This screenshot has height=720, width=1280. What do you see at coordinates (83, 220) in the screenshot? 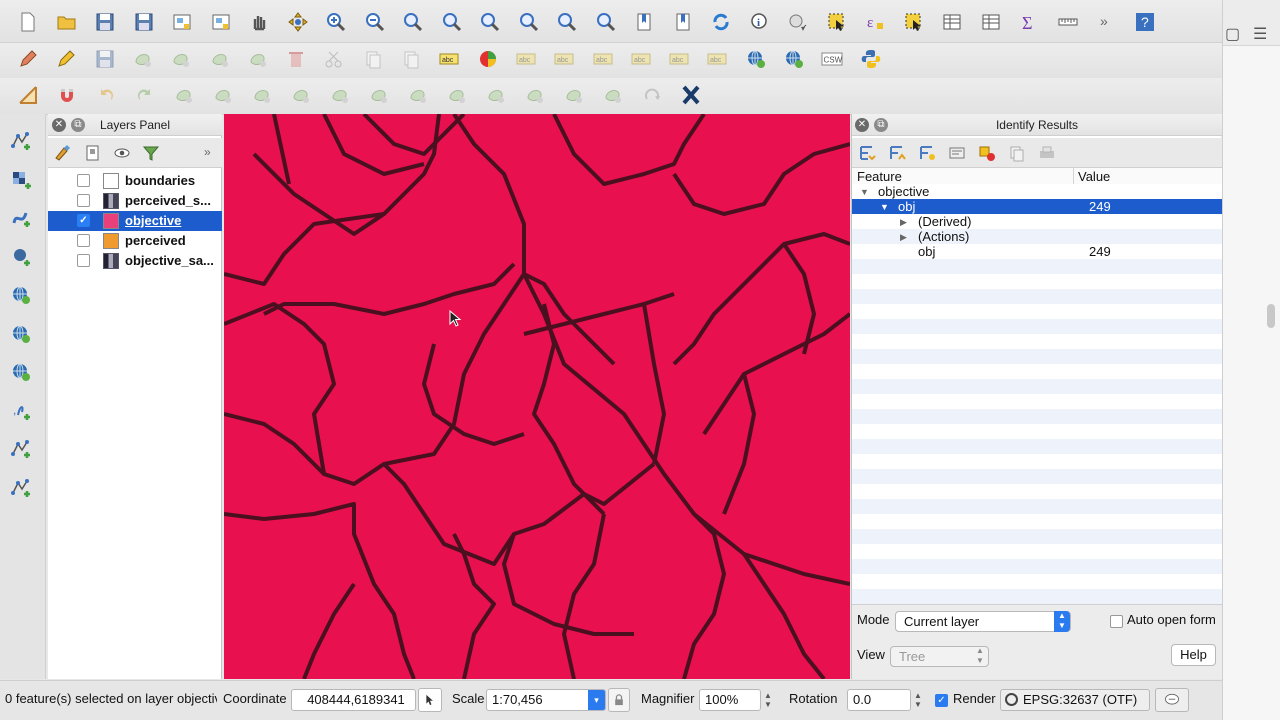
I see `layer-visibility-checkbox: ✓` at bounding box center [83, 220].